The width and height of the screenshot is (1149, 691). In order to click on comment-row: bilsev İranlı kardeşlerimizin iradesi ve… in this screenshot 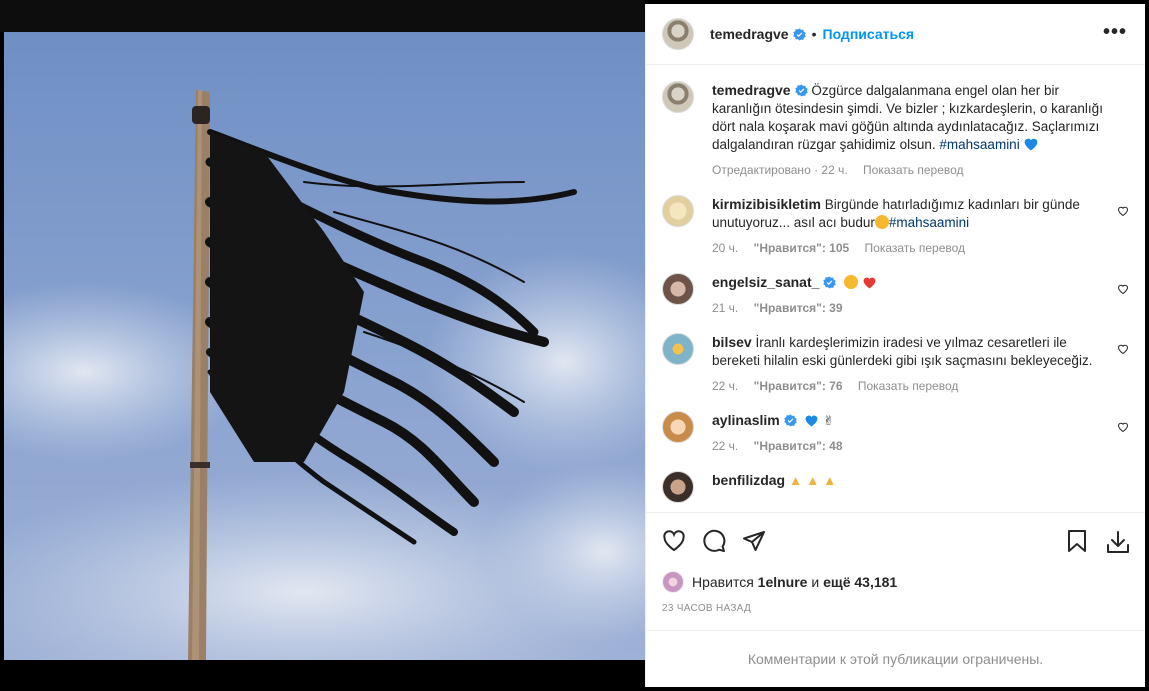, I will do `click(895, 364)`.